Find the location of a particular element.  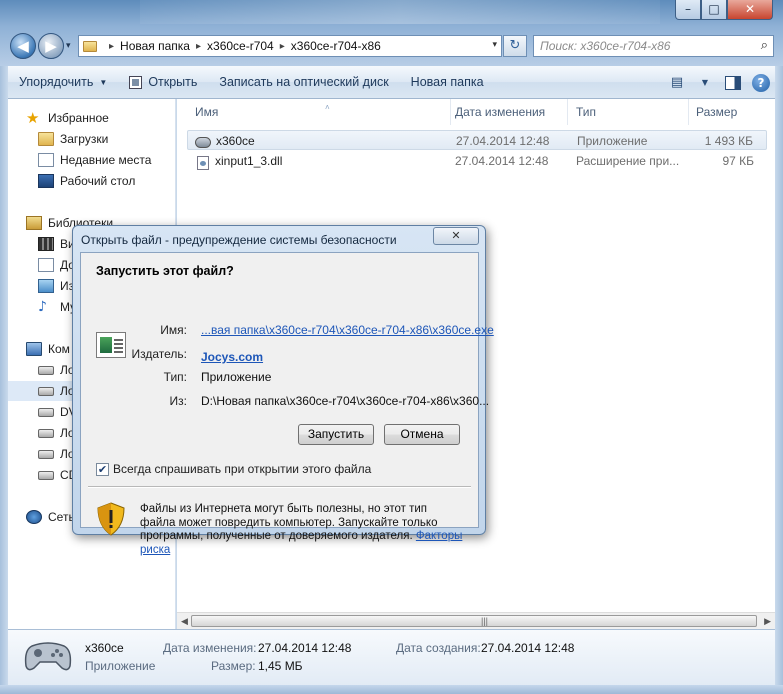

sidebar-item-recent: Недавние места is located at coordinates (94, 160).